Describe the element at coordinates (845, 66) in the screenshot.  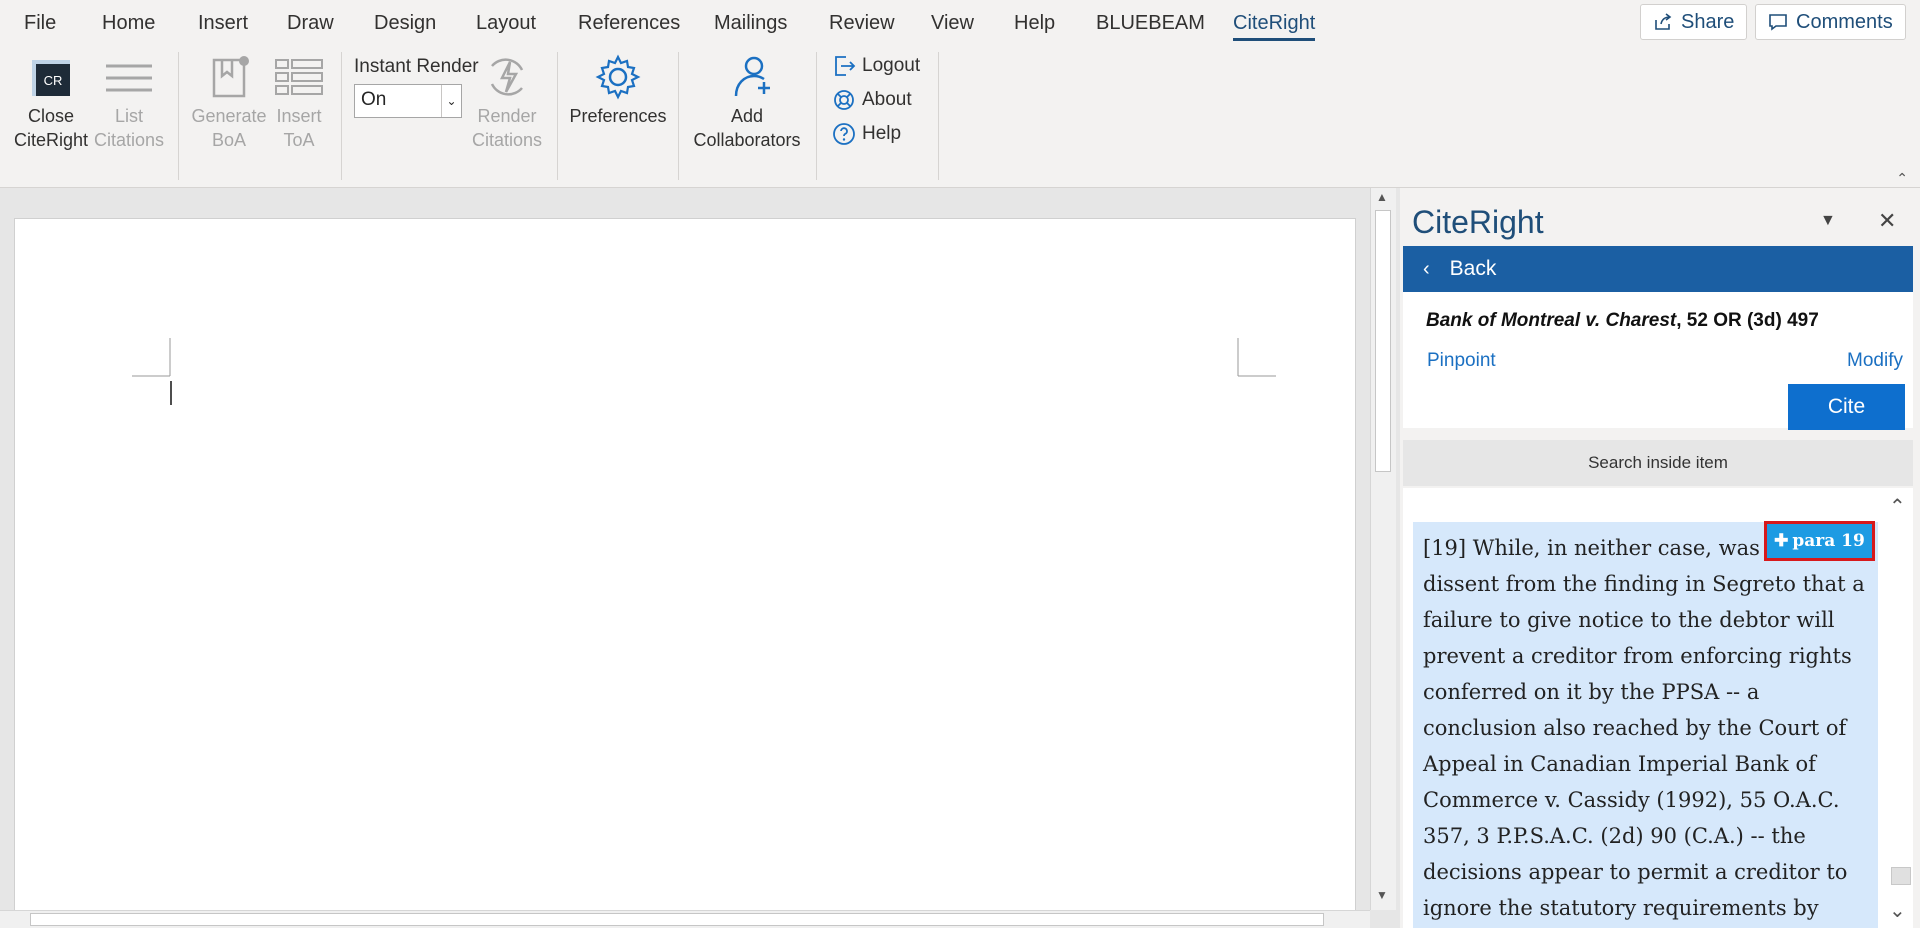
I see `logout-icon` at that location.